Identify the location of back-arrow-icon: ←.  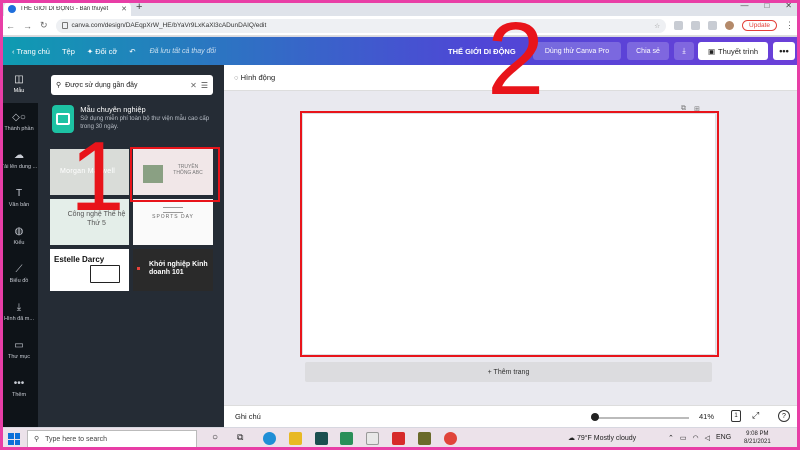
(10, 26).